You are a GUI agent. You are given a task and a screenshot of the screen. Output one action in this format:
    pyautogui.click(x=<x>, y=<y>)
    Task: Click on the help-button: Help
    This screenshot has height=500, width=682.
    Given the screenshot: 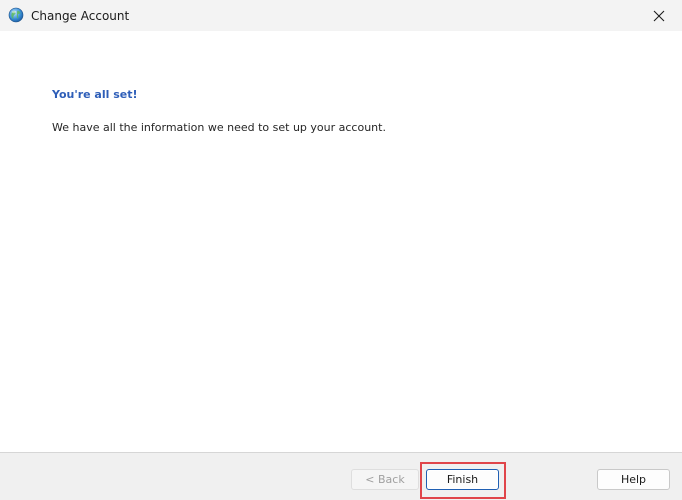 What is the action you would take?
    pyautogui.click(x=633, y=479)
    